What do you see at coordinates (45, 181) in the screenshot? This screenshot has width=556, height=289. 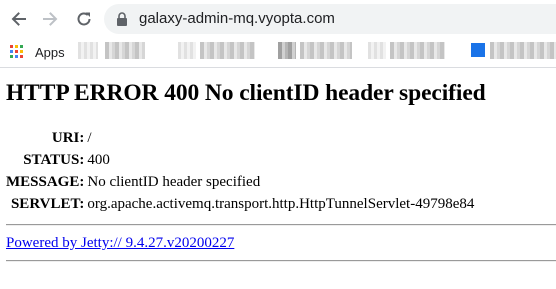 I see `message-label: MESSAGE:` at bounding box center [45, 181].